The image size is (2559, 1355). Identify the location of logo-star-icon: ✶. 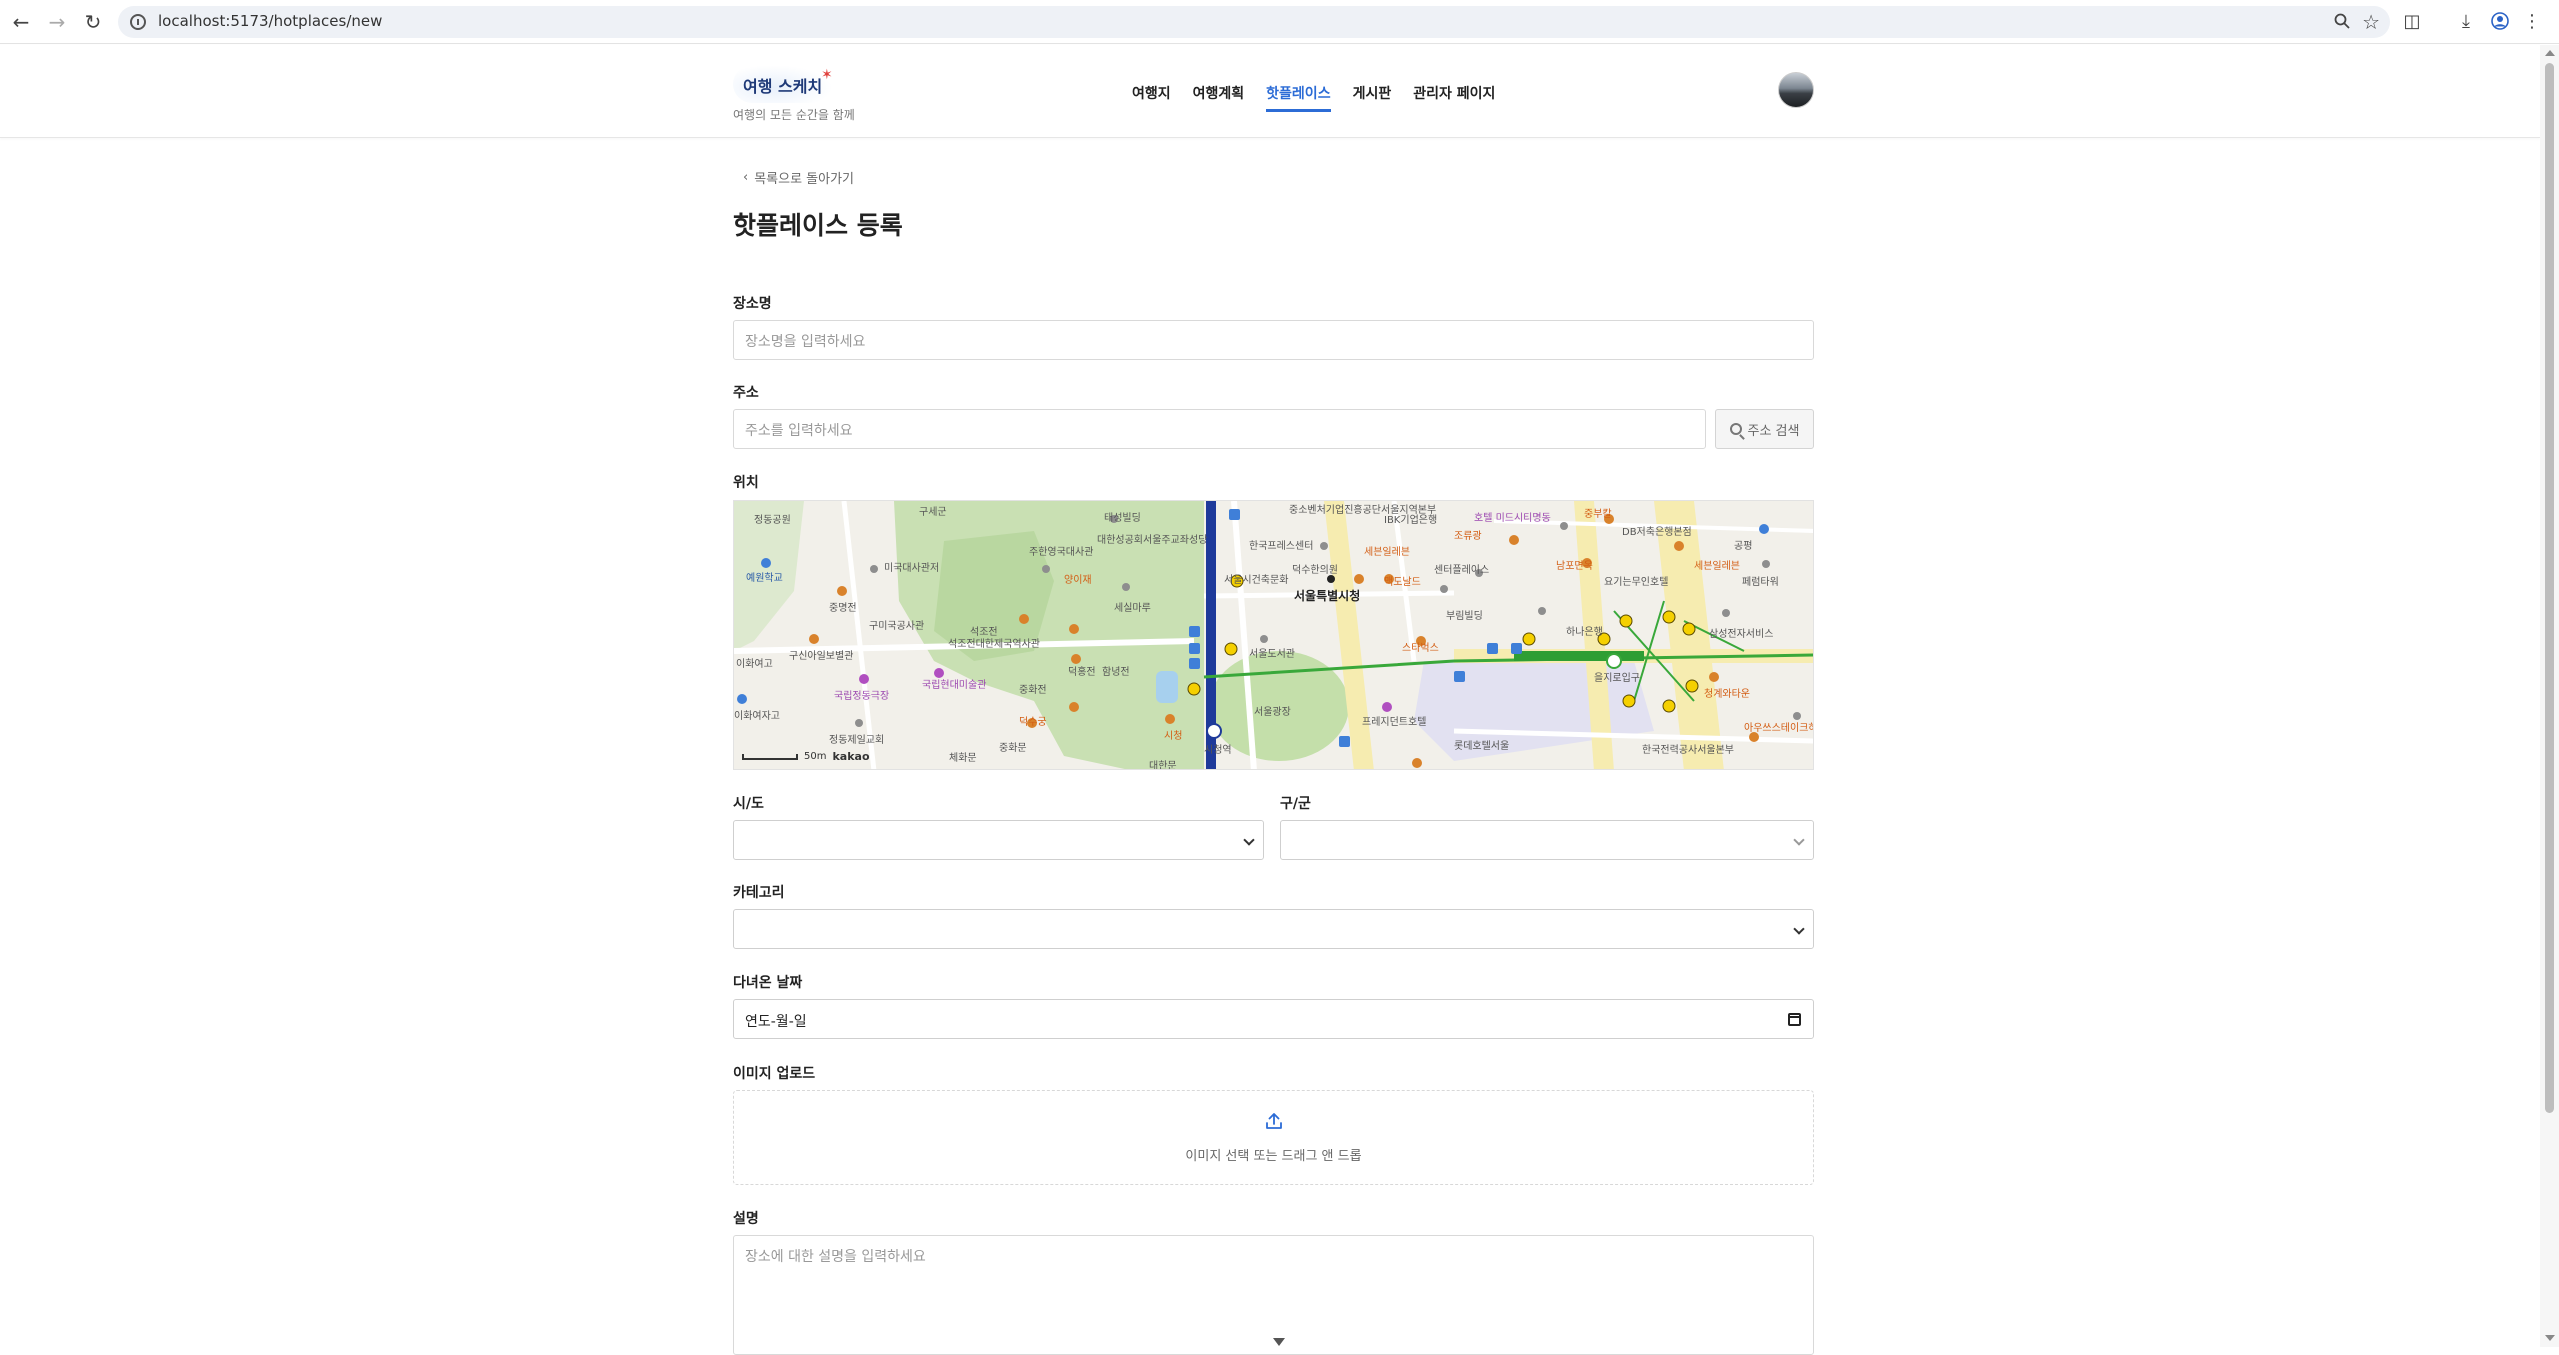
(827, 75).